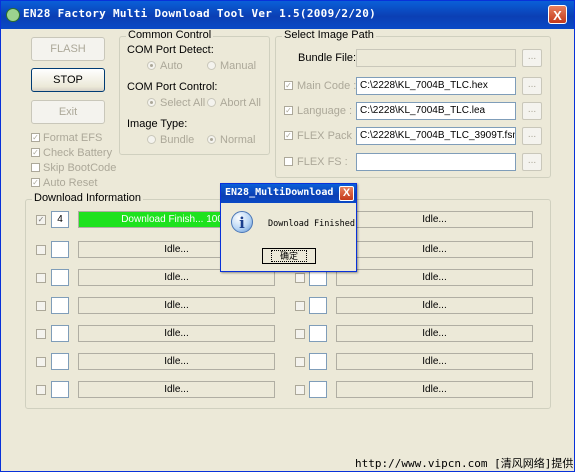 This screenshot has height=472, width=575. Describe the element at coordinates (68, 80) in the screenshot. I see `stop-button: STOP` at that location.